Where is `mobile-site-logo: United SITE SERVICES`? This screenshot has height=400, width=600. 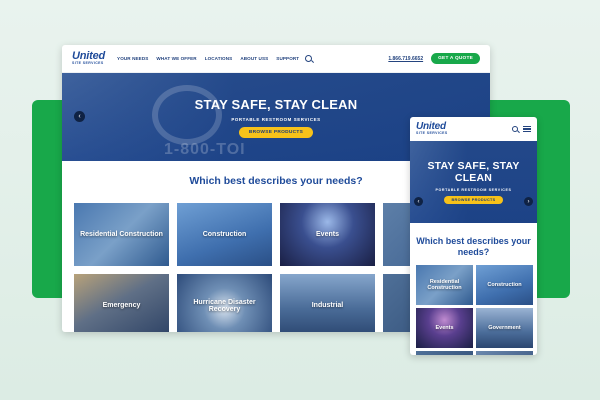 mobile-site-logo: United SITE SERVICES is located at coordinates (432, 129).